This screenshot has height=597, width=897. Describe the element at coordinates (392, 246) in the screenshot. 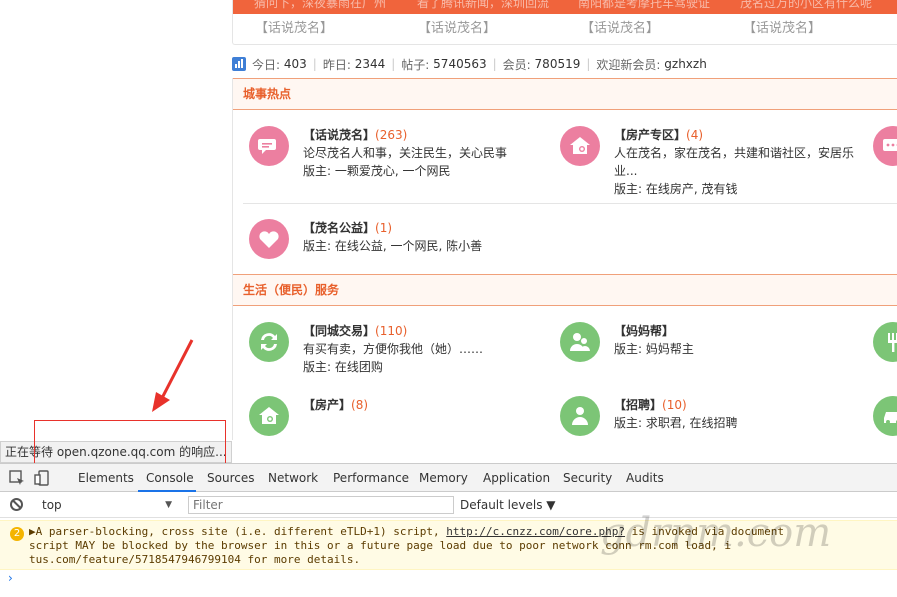

I see `forum-moderators: 版主: 在线公益, 一个网民, 陈小善` at that location.